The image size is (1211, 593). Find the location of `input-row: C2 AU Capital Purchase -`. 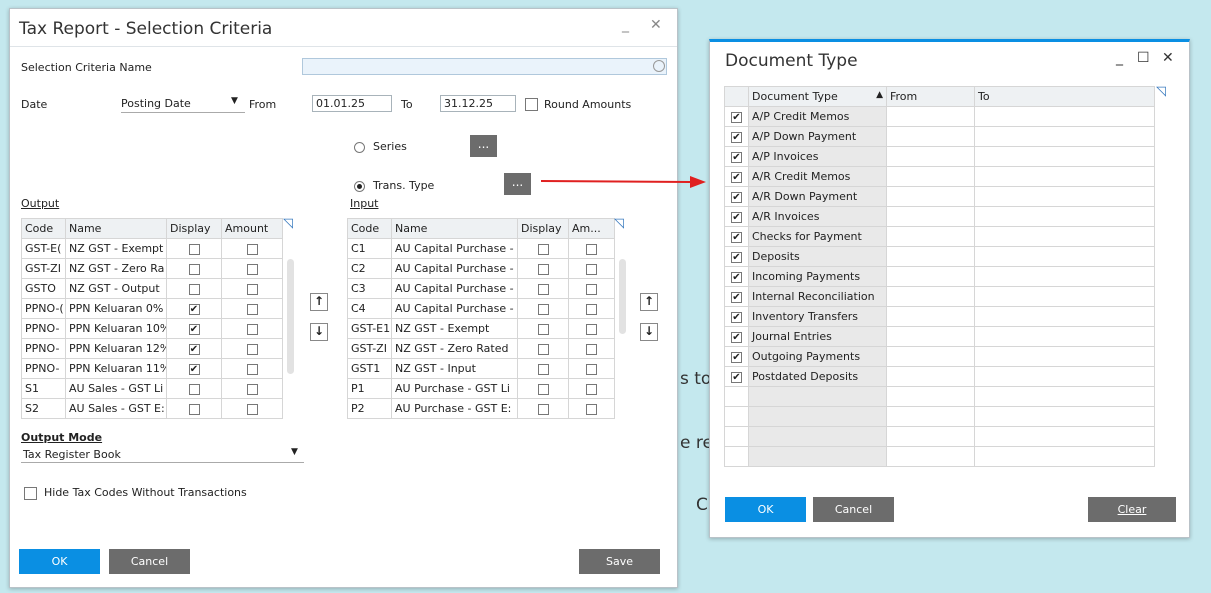

input-row: C2 AU Capital Purchase - is located at coordinates (481, 268).